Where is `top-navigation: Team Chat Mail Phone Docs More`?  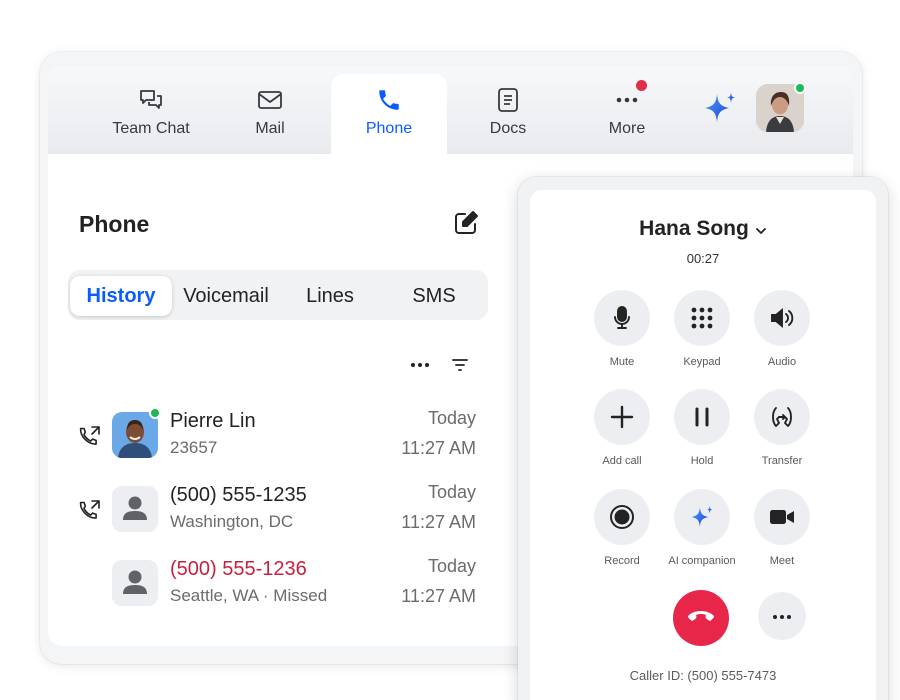 top-navigation: Team Chat Mail Phone Docs More is located at coordinates (450, 110).